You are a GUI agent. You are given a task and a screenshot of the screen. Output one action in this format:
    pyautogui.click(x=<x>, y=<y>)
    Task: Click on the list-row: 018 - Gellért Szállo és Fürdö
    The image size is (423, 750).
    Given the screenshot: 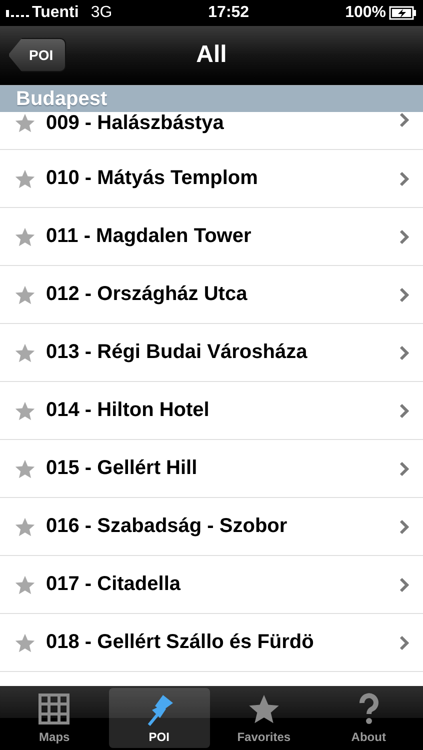 What is the action you would take?
    pyautogui.click(x=211, y=643)
    